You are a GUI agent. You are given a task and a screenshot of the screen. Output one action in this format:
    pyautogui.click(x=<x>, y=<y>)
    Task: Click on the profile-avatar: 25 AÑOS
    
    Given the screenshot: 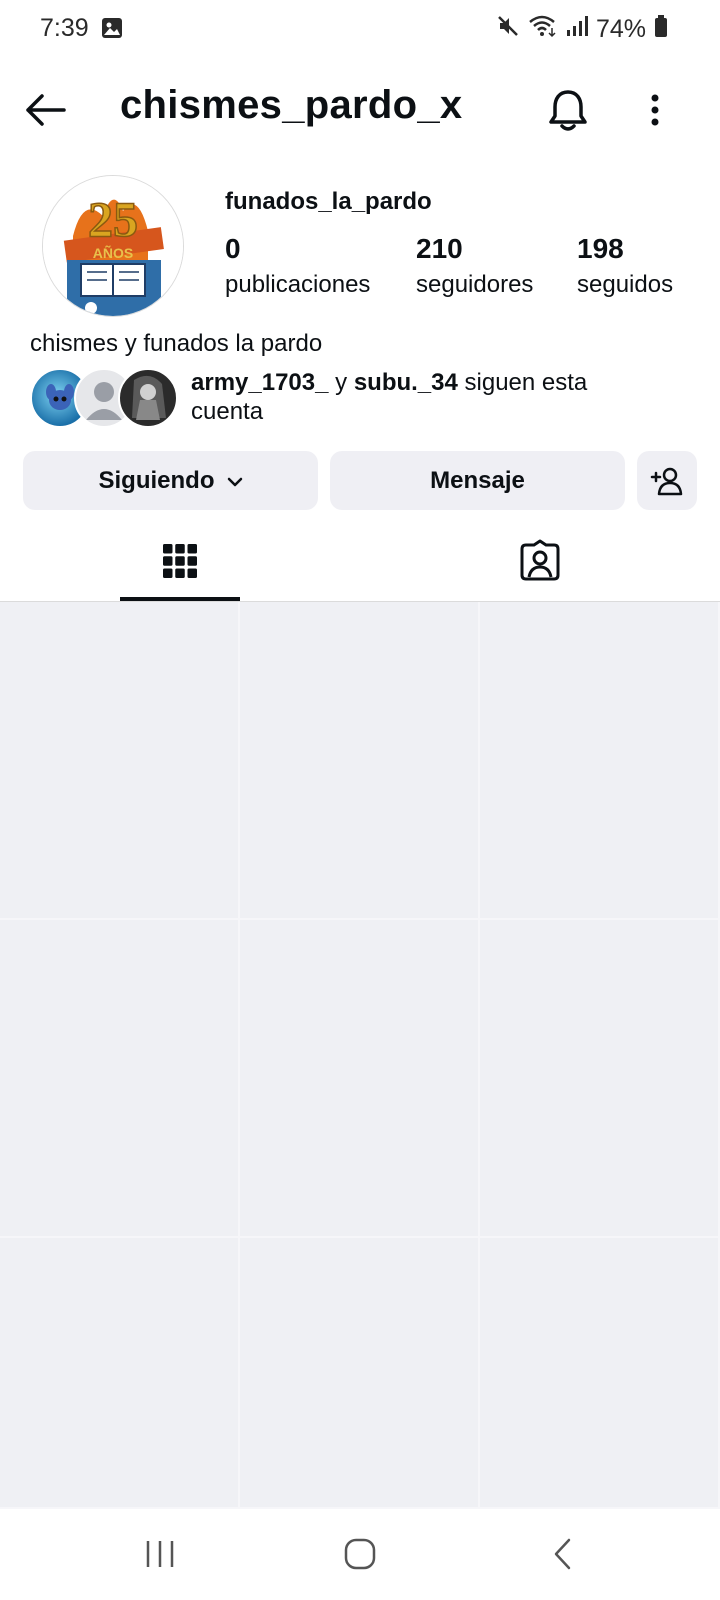 What is the action you would take?
    pyautogui.click(x=113, y=246)
    